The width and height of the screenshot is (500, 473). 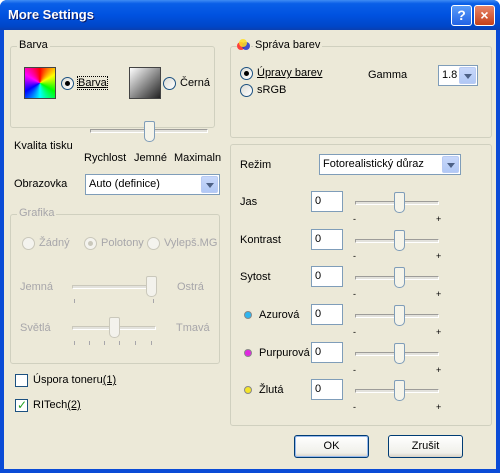 What do you see at coordinates (439, 332) in the screenshot?
I see `cyan-plus: +` at bounding box center [439, 332].